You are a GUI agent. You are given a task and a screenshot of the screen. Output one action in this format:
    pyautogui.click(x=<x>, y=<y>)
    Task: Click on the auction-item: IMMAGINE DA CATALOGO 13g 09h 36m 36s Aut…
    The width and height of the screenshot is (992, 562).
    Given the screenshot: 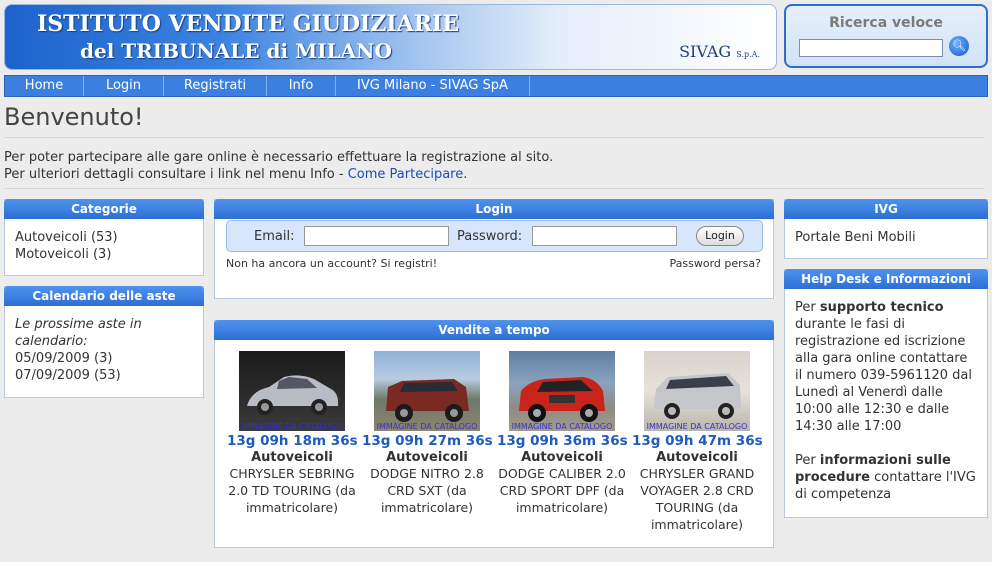 What is the action you would take?
    pyautogui.click(x=562, y=433)
    